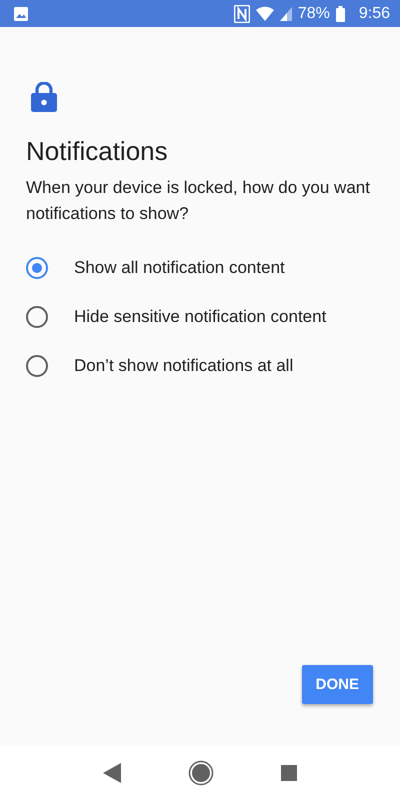 This screenshot has width=400, height=800. I want to click on option-label: Hide sensitive notification content, so click(200, 316).